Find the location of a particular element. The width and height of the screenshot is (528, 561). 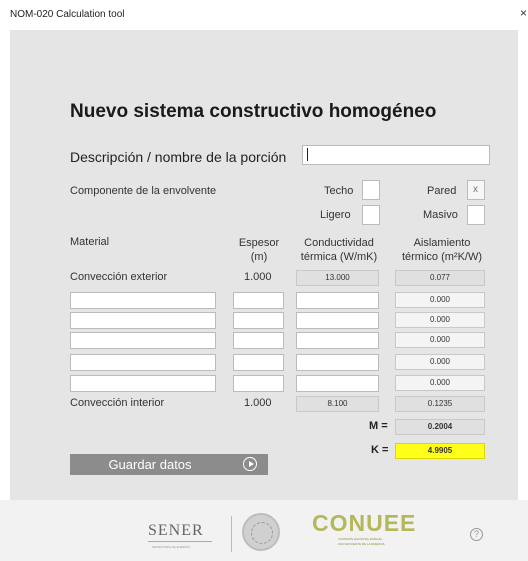

layer-4-aislamiento: 0.000 is located at coordinates (440, 362).